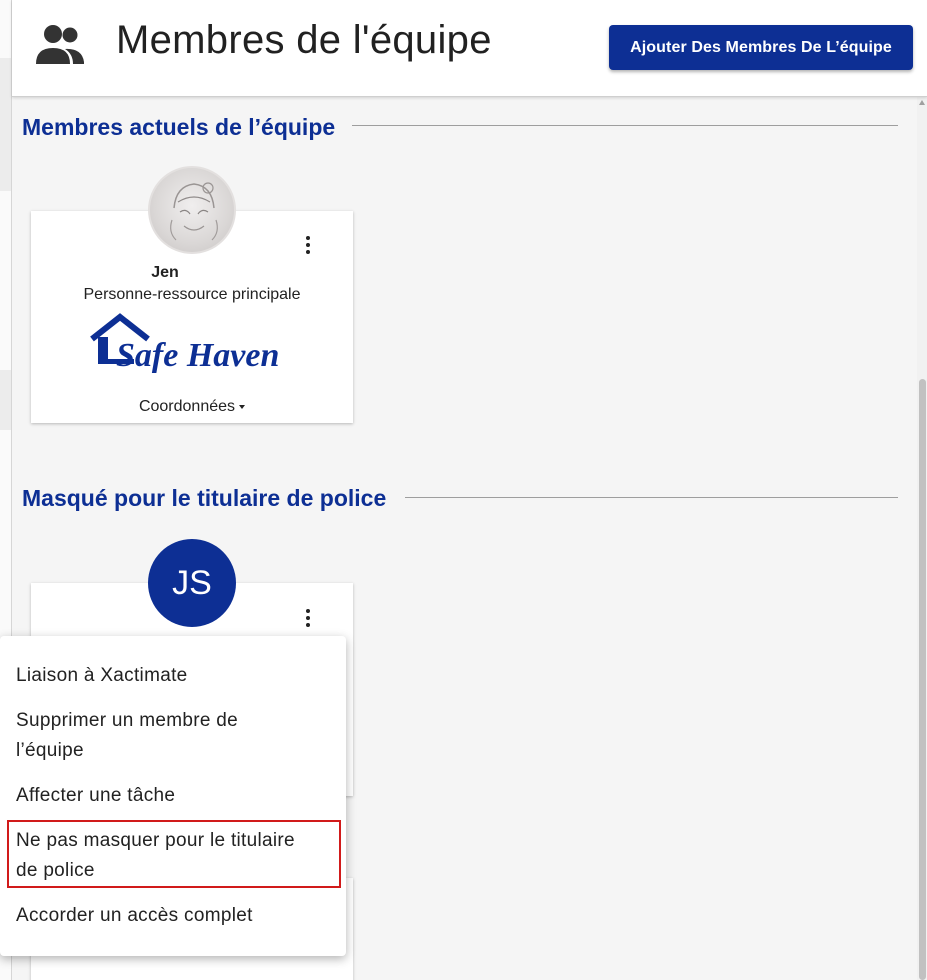 Image resolution: width=927 pixels, height=980 pixels. Describe the element at coordinates (155, 840) in the screenshot. I see `menu-item-label-line1: Ne pas masquer pour le titulaire` at that location.